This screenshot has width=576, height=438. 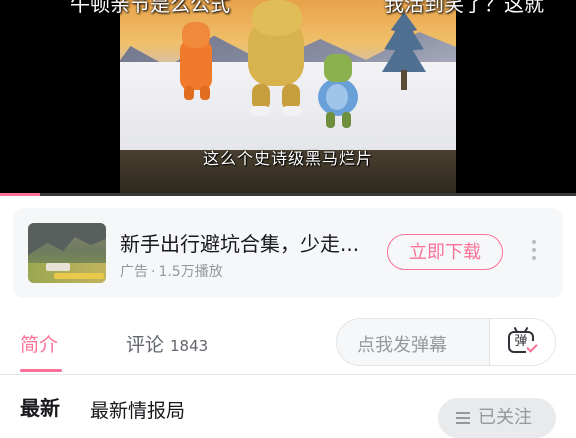 I want to click on follow-button: 已关注, so click(x=497, y=418).